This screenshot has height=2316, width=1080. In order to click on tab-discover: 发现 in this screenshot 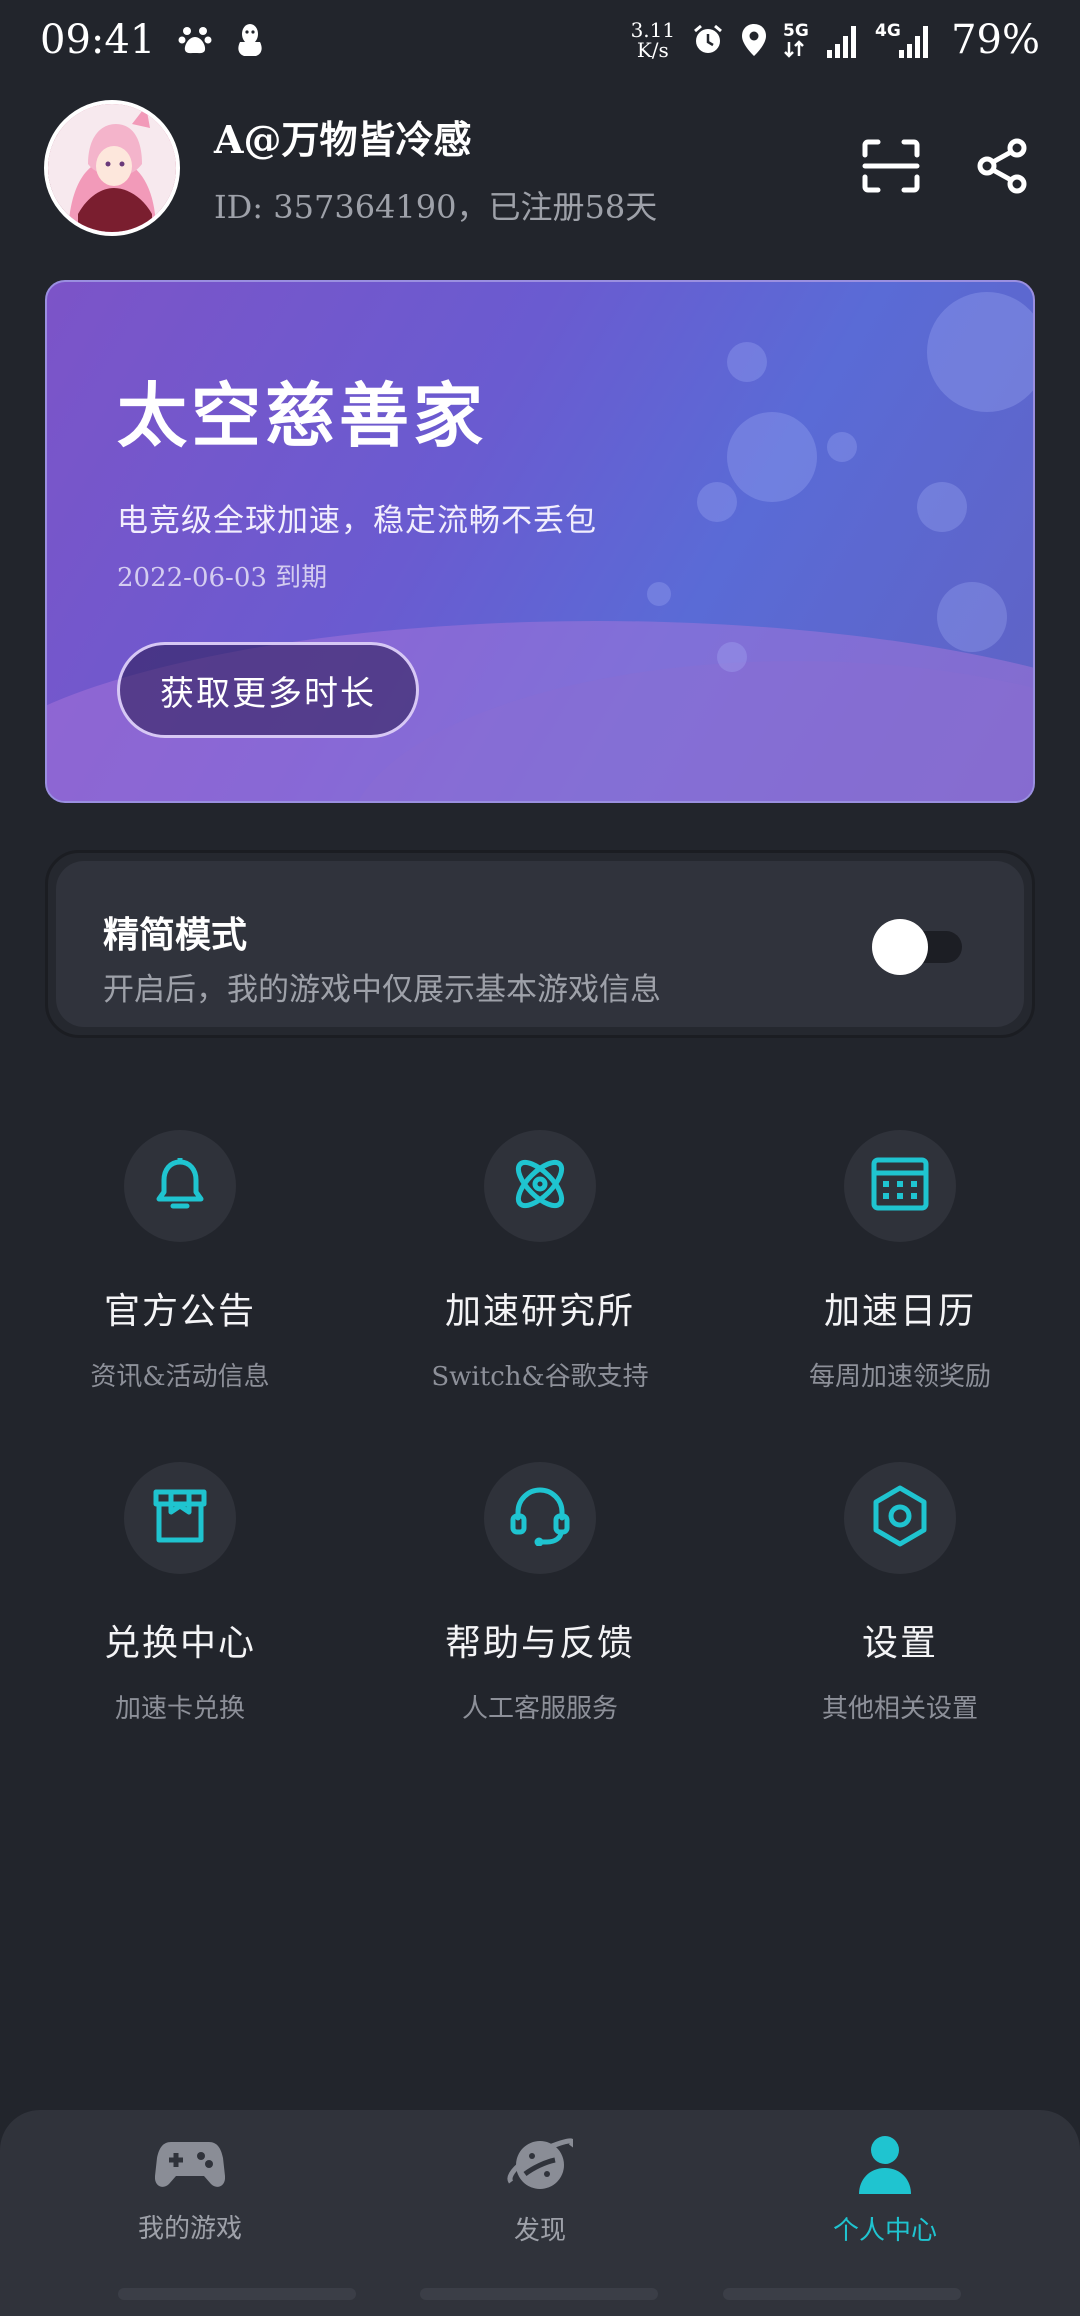, I will do `click(540, 2190)`.